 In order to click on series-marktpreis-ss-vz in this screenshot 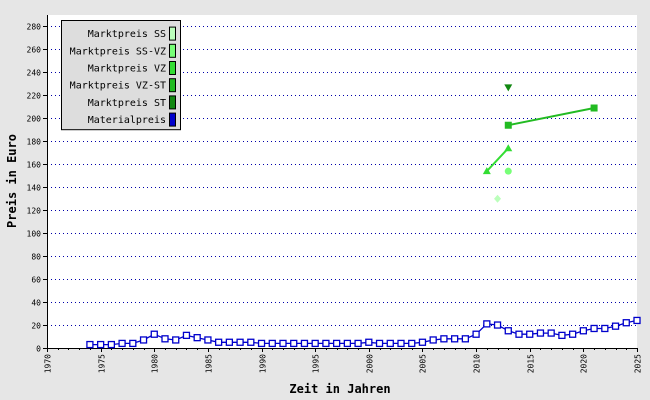, I will do `click(508, 171)`.